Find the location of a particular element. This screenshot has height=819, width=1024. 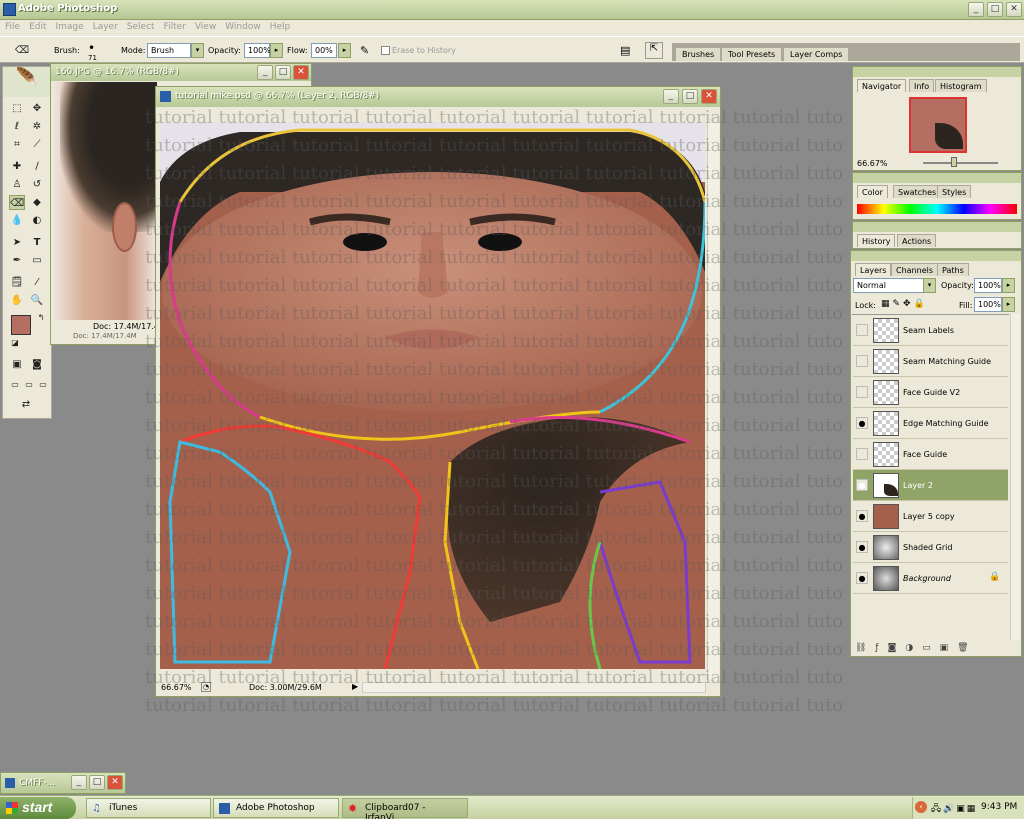

swap-colors-icon: ↰ is located at coordinates (41, 317).